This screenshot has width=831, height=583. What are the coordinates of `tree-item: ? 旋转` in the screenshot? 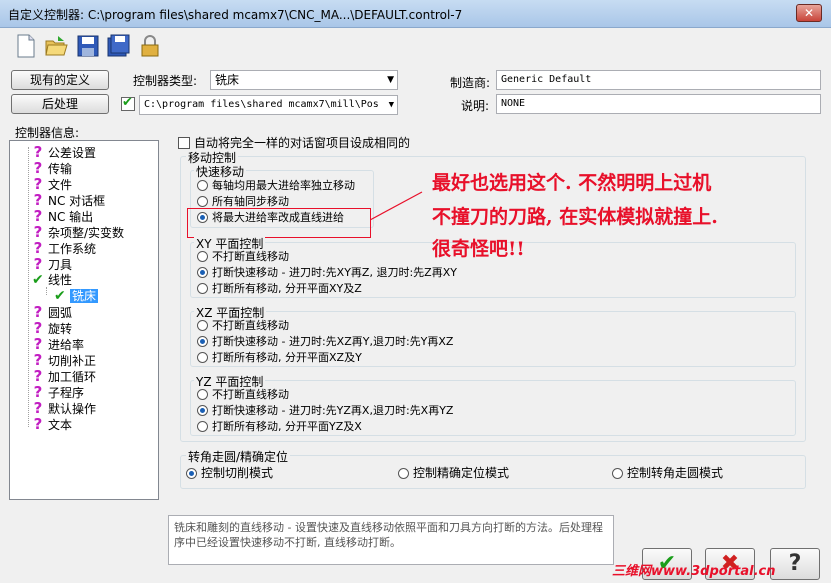 It's located at (52, 328).